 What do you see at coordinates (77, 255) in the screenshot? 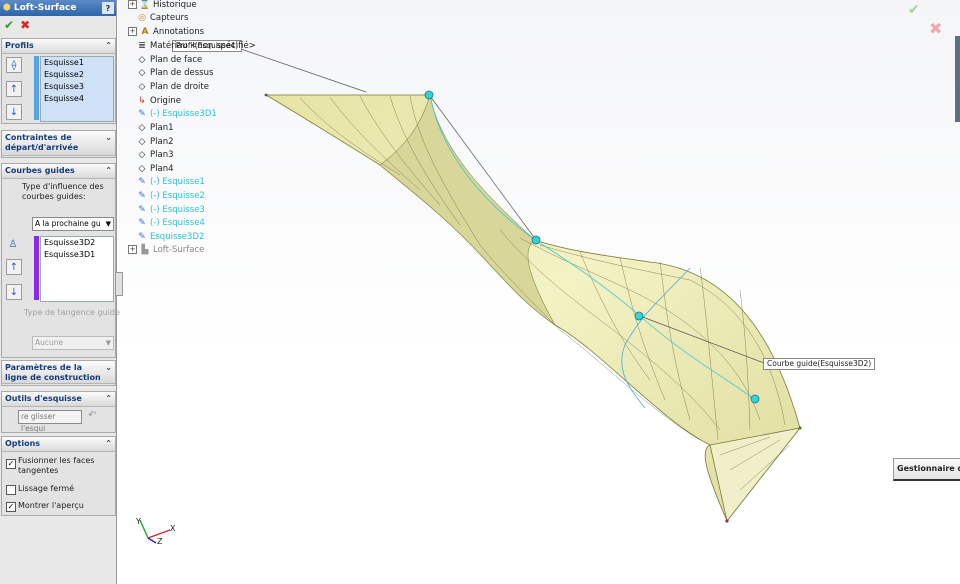
I see `list-item: Esquisse3D1` at bounding box center [77, 255].